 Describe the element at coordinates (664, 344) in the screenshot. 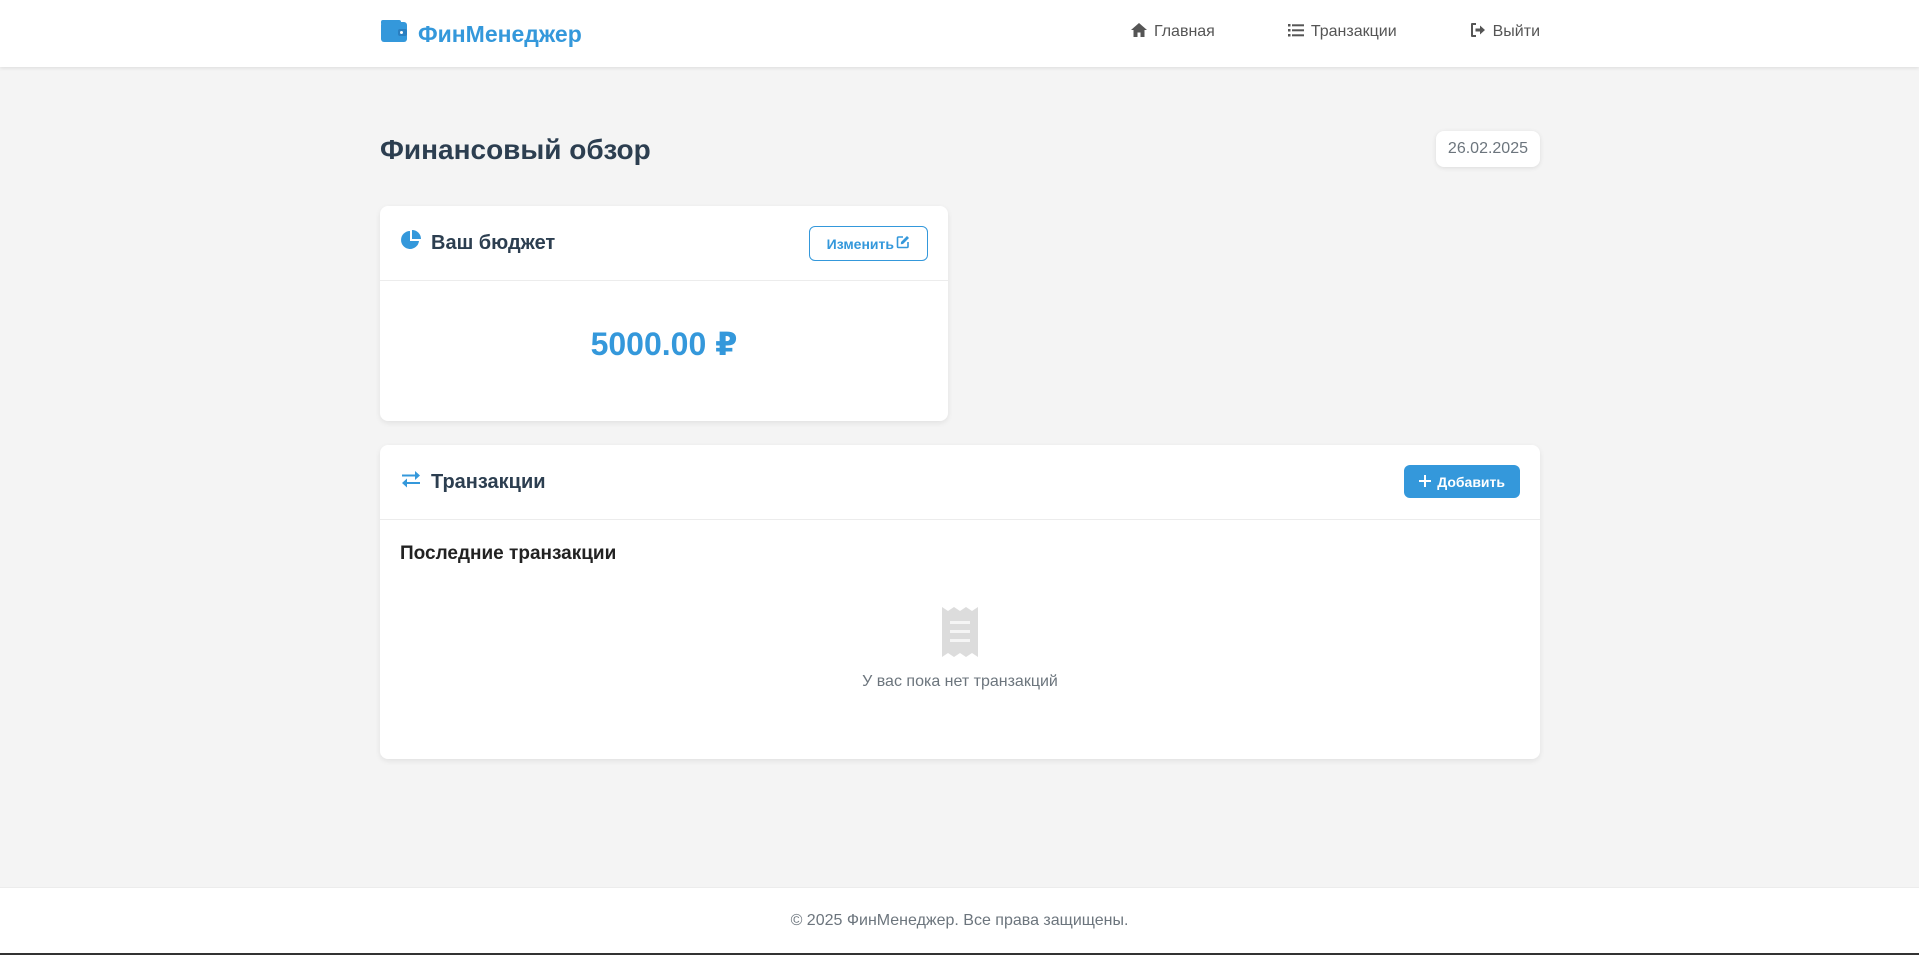

I see `budget-amount: 5000.00 ₽` at that location.